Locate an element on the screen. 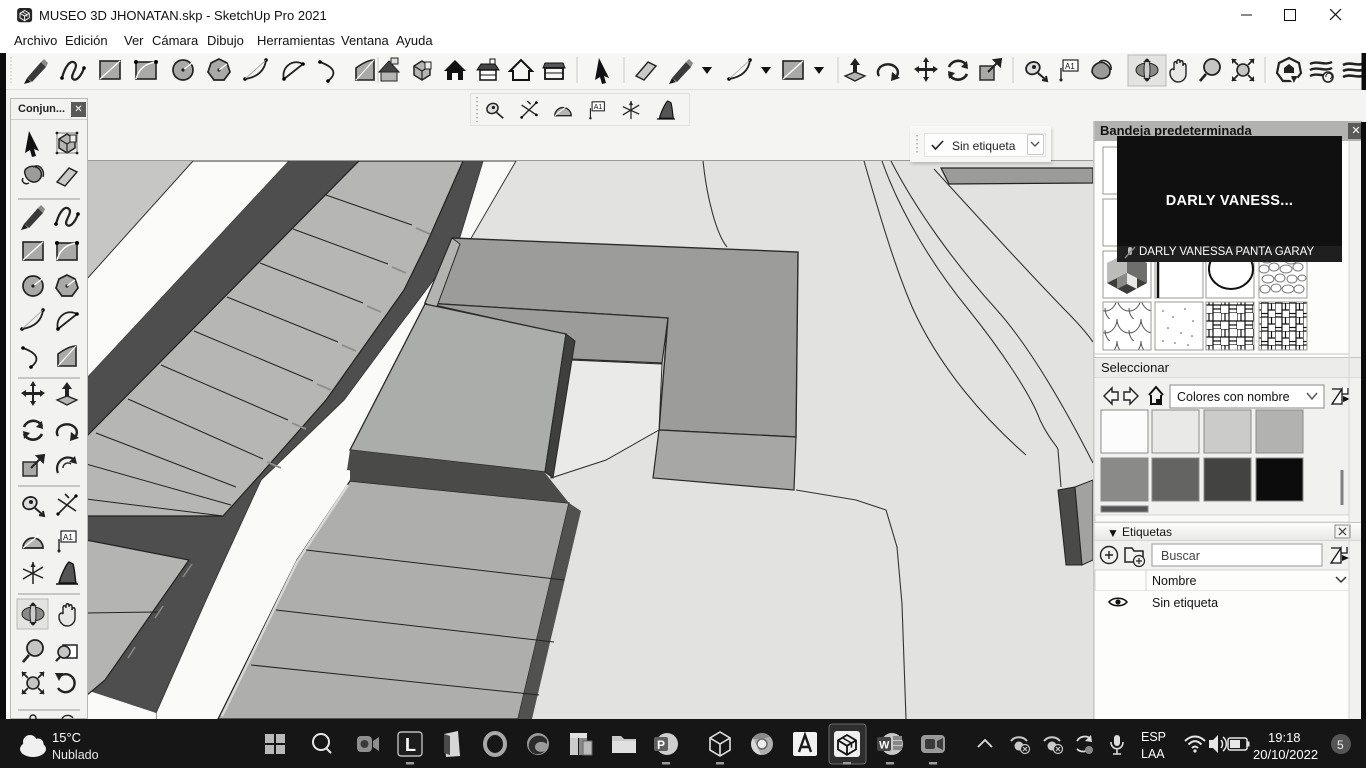 The image size is (1366, 768). svg-text: P is located at coordinates (661, 745).